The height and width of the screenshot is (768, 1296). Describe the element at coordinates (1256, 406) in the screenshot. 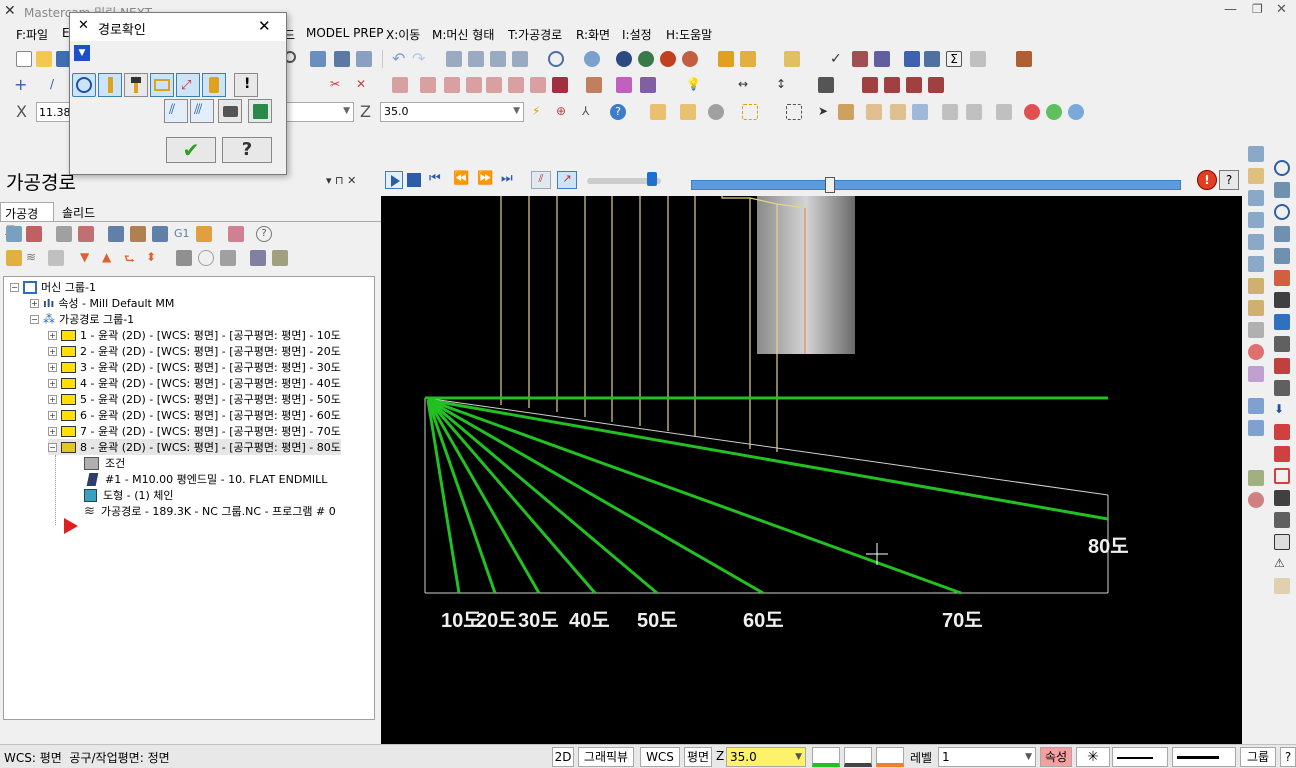

I see `arrange-icon` at that location.